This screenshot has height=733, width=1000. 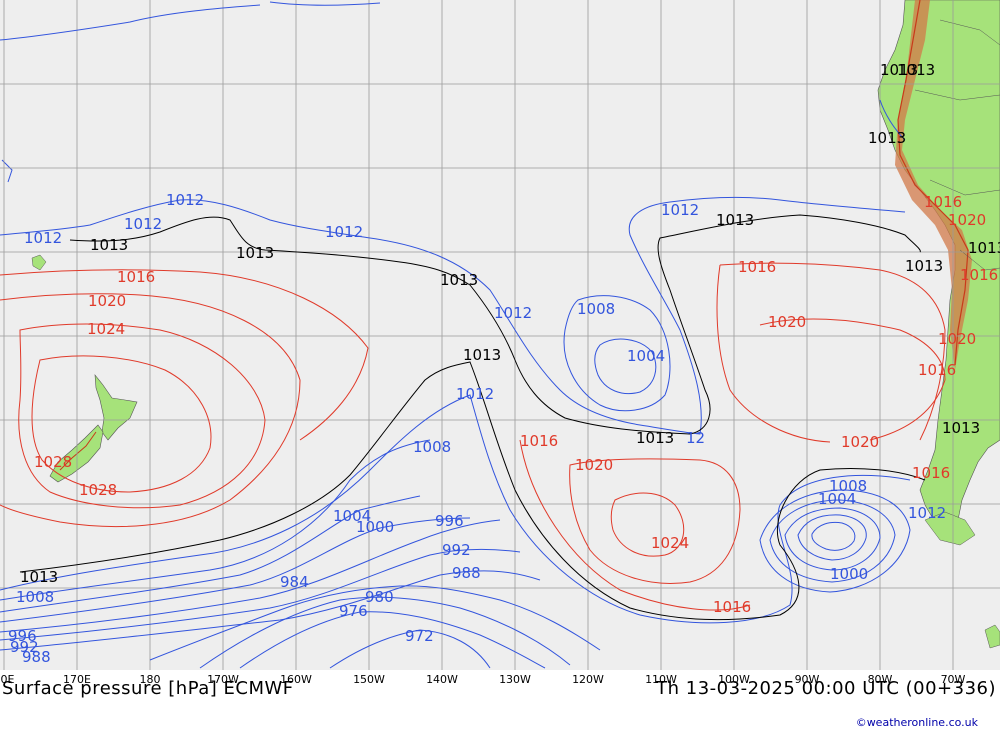 I want to click on forecast-time: Th 13-03-2025 00:00 UTC (00+336), so click(x=826, y=688).